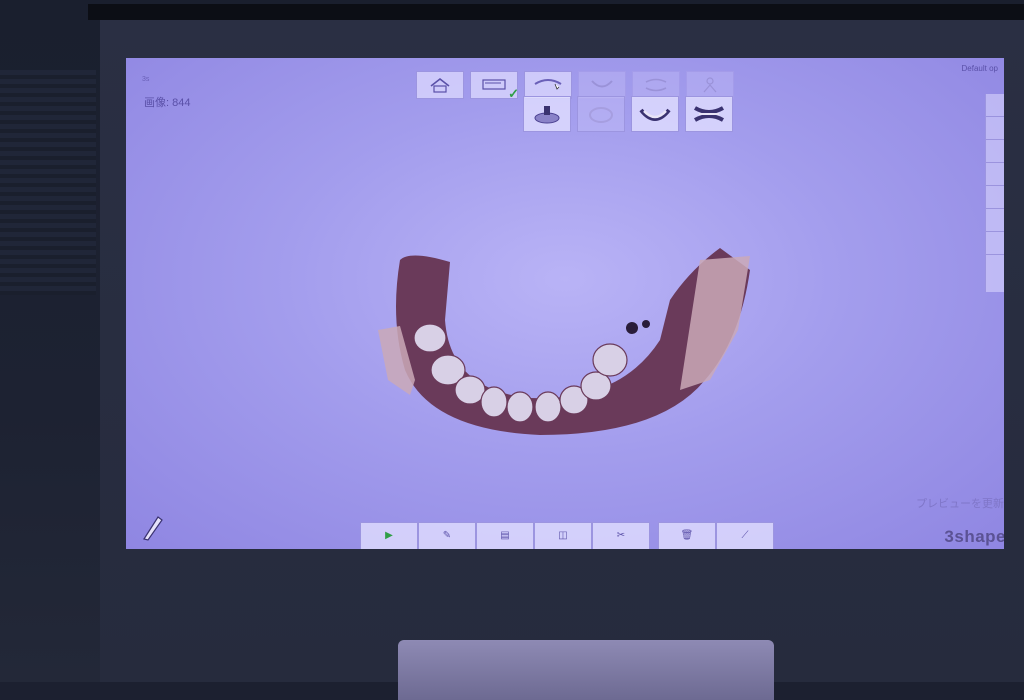  I want to click on scan-holes, so click(638, 327).